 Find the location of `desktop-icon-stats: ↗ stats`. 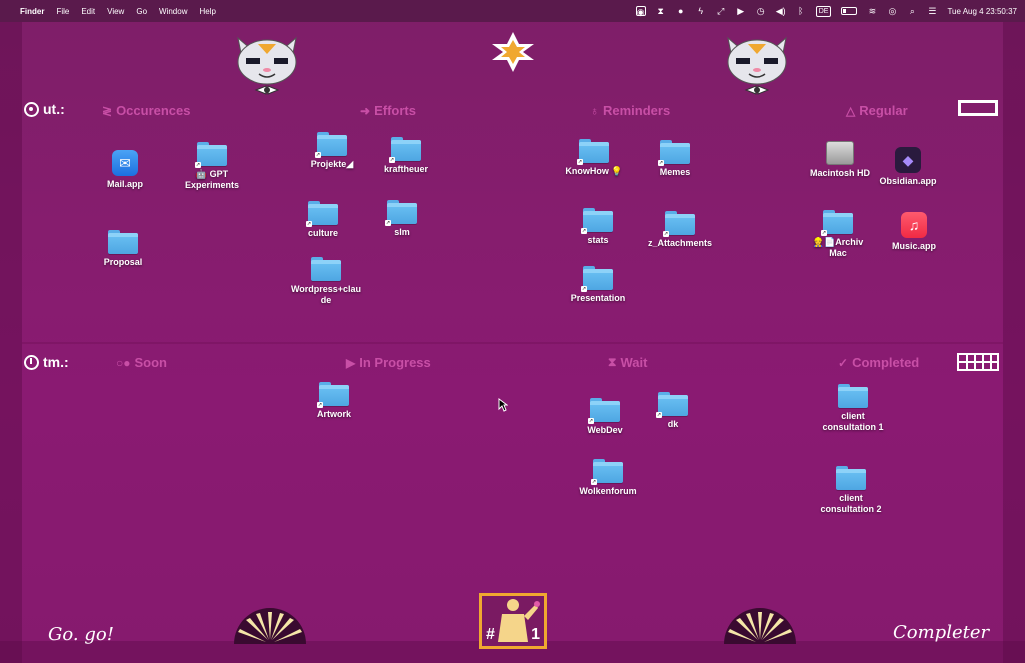

desktop-icon-stats: ↗ stats is located at coordinates (598, 227).